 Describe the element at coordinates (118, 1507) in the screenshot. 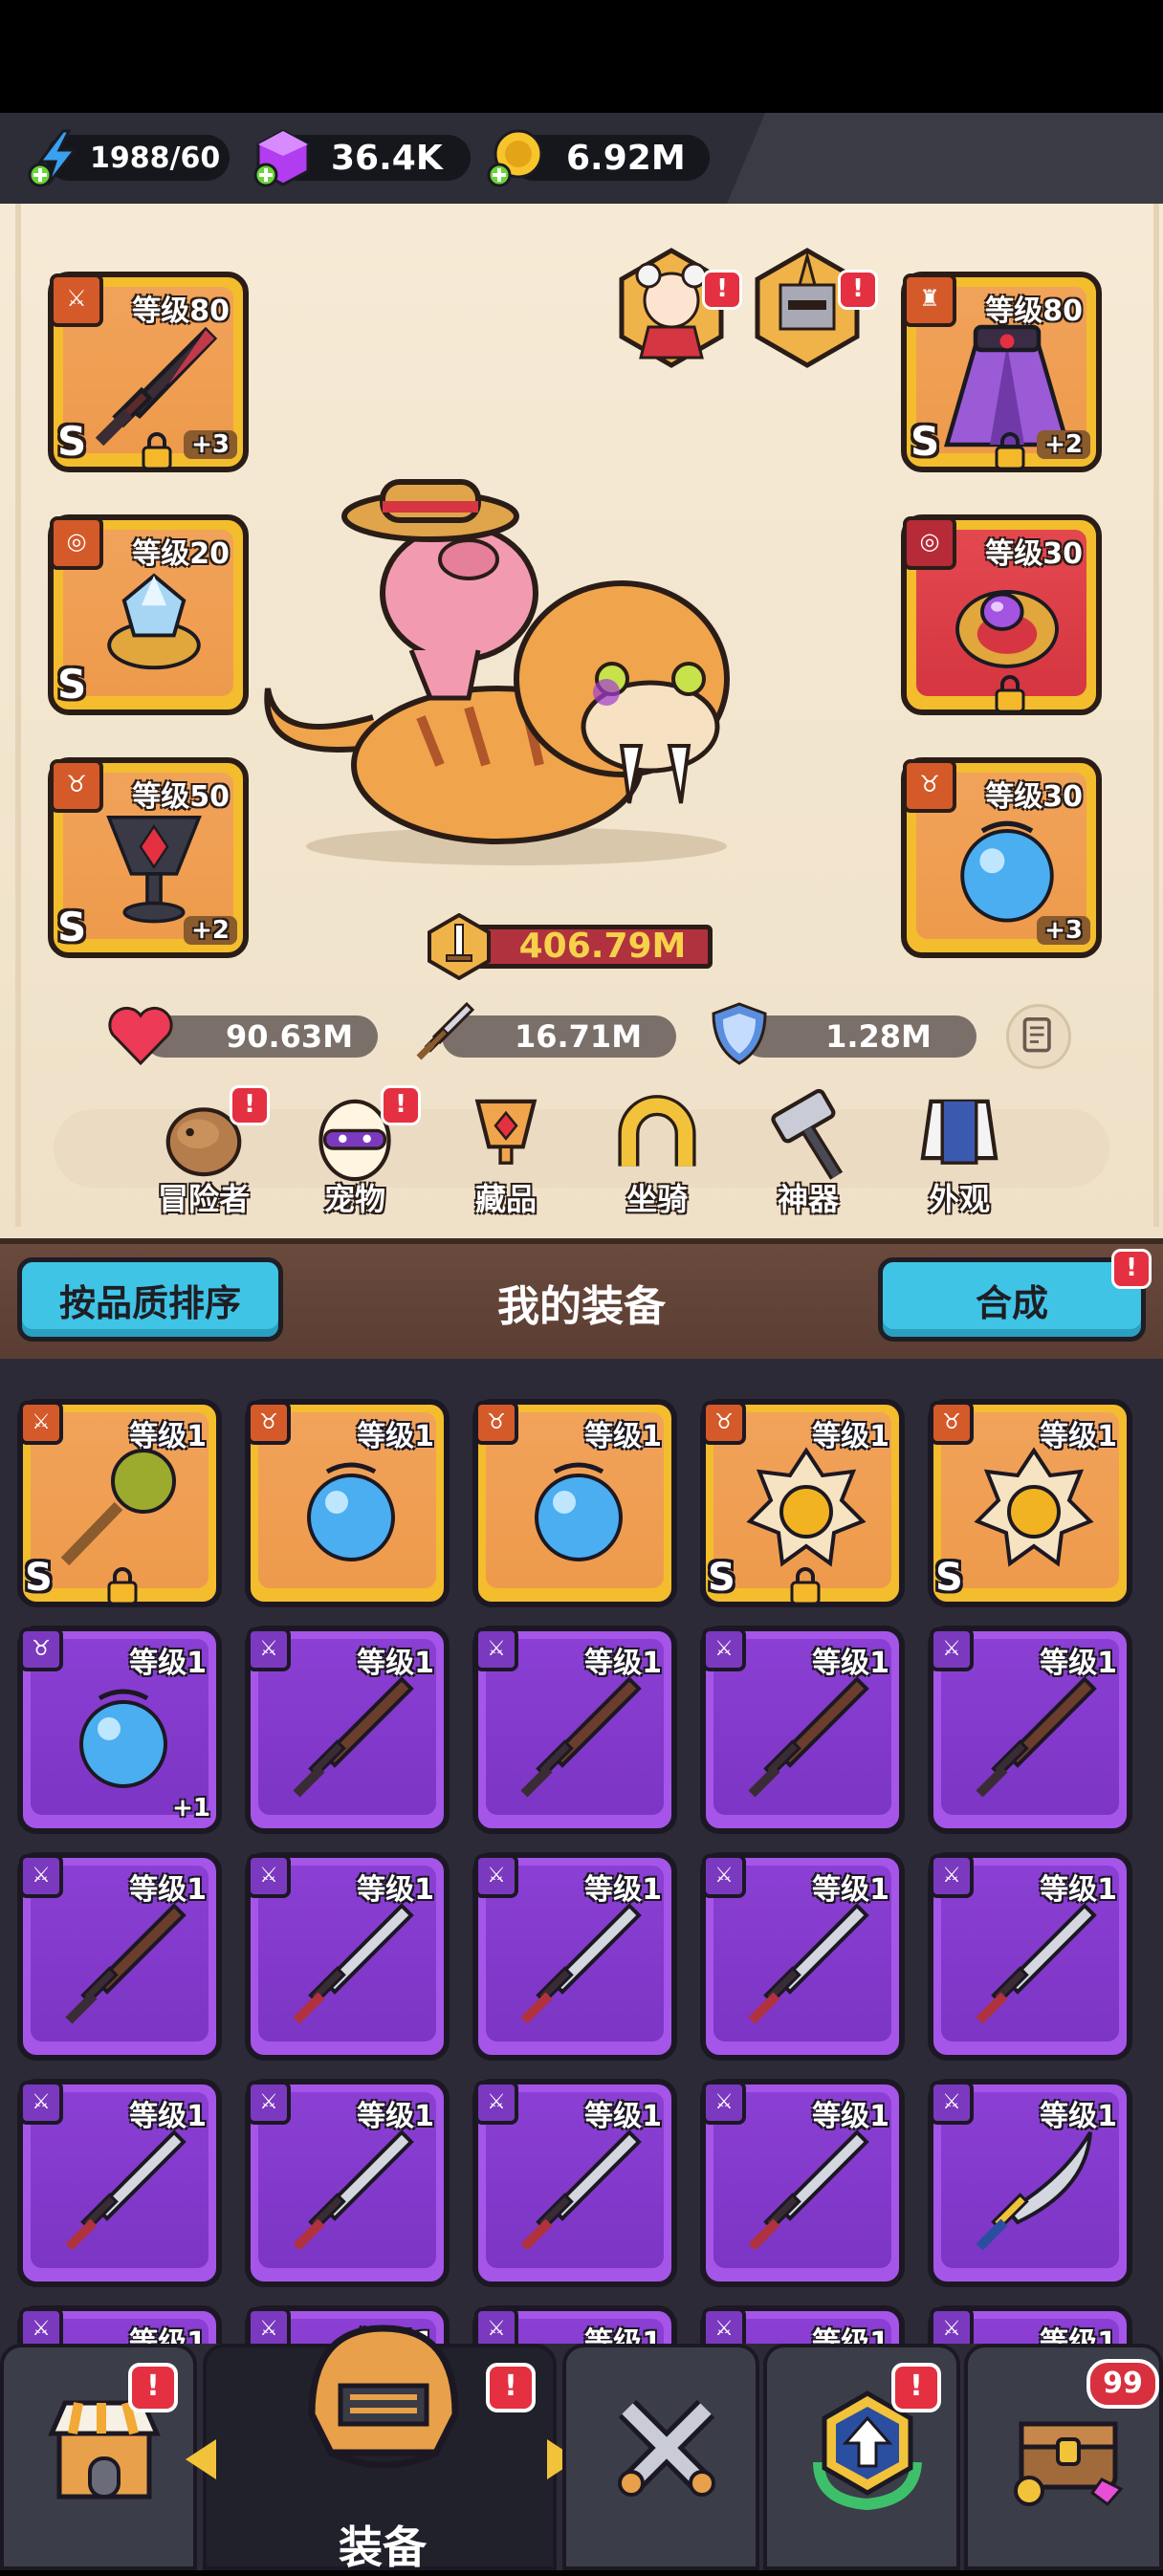

I see `mace-icon` at that location.